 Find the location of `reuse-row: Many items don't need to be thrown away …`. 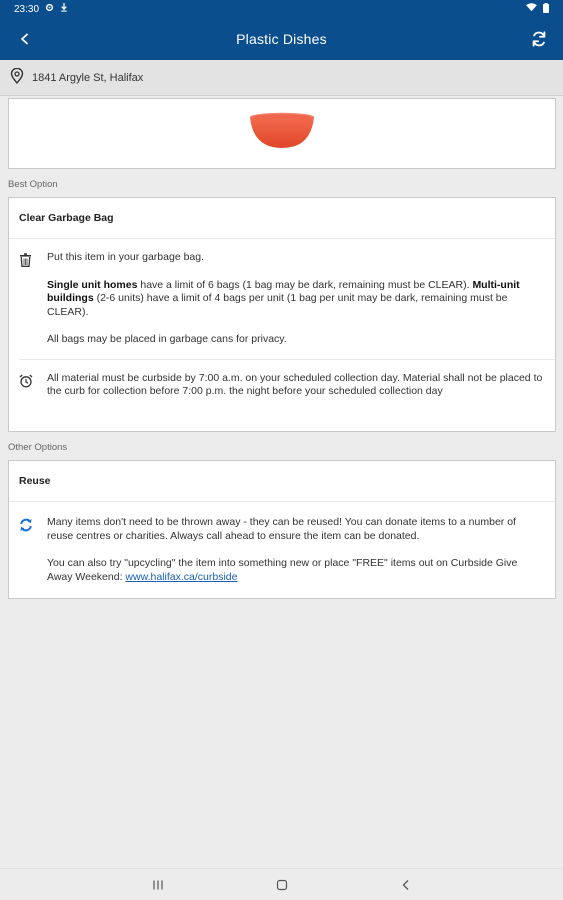

reuse-row: Many items don't need to be thrown away … is located at coordinates (282, 543).